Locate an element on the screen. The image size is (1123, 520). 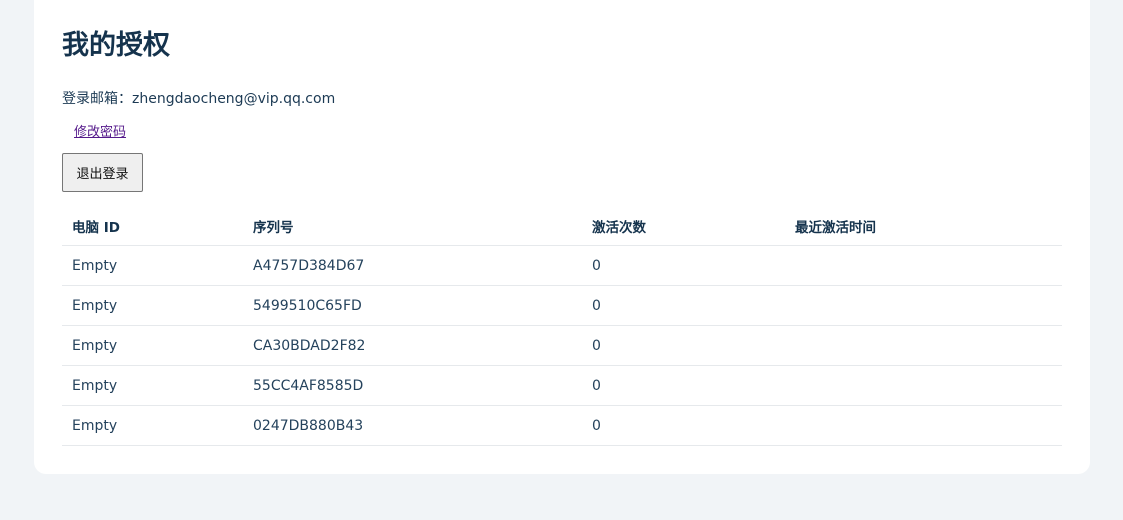
cell-serial: 0247DB880B43 is located at coordinates (412, 425).